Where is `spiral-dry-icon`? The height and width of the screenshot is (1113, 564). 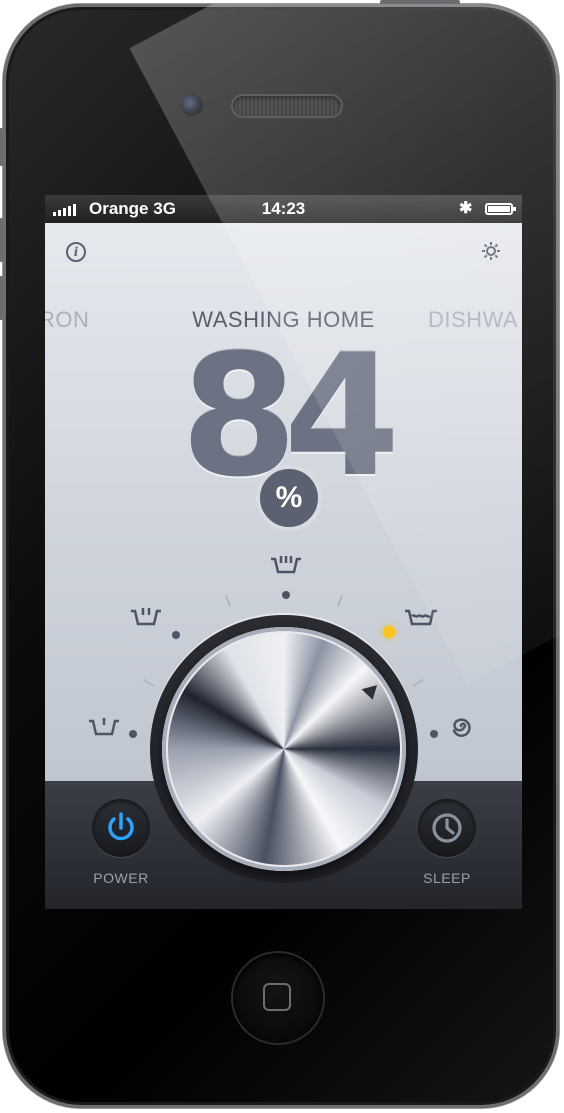 spiral-dry-icon is located at coordinates (461, 728).